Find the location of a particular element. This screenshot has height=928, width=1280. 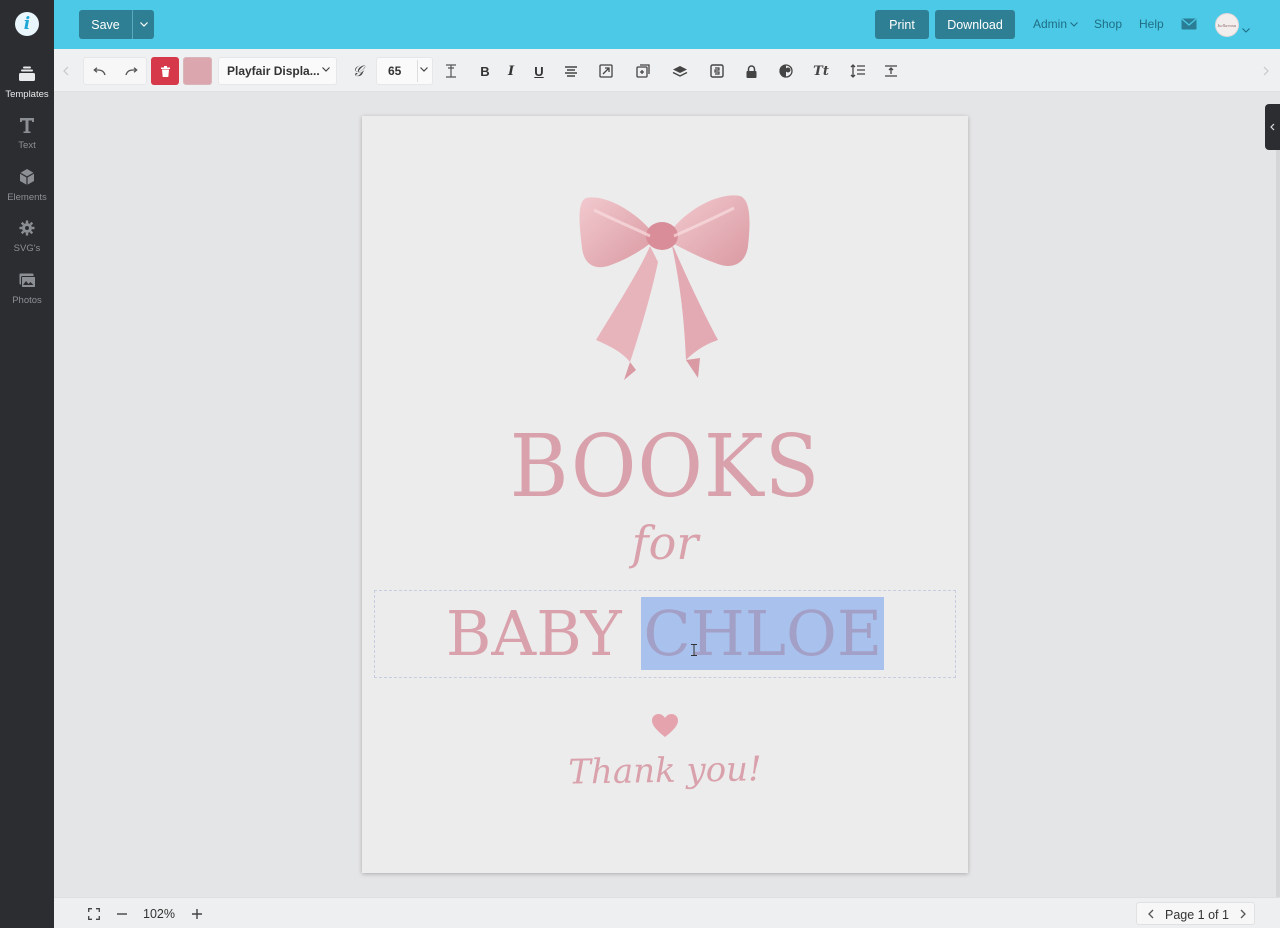

svgs-icon is located at coordinates (27, 228).